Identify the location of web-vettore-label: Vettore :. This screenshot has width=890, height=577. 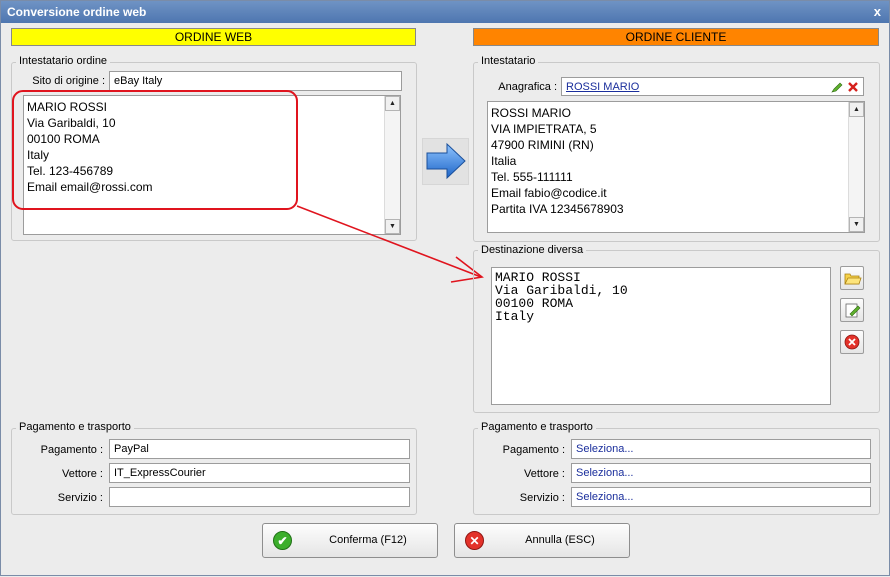
(82, 474).